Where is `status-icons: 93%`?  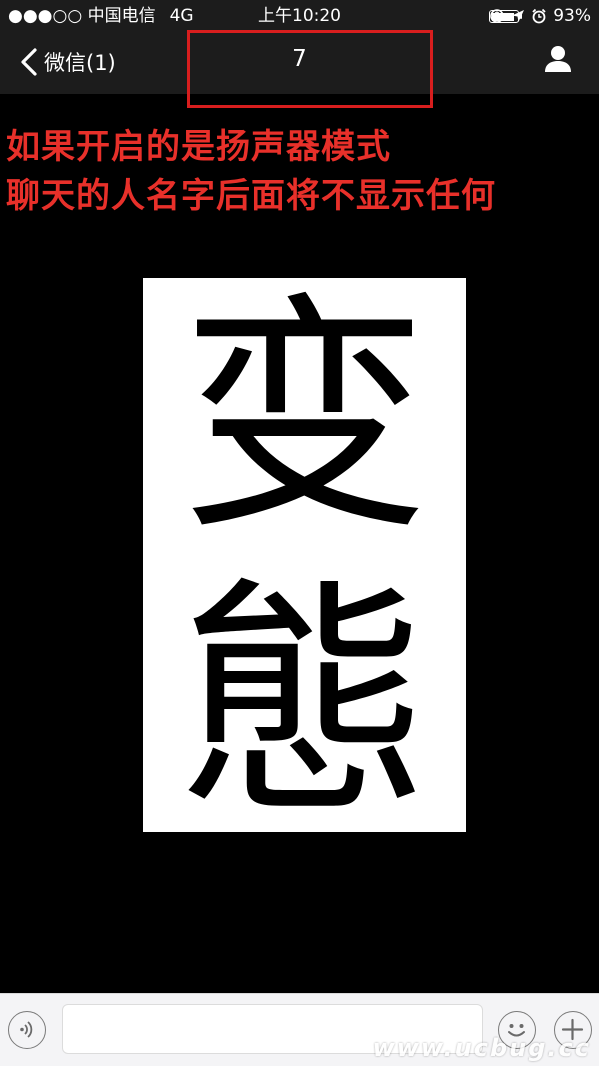 status-icons: 93% is located at coordinates (540, 16).